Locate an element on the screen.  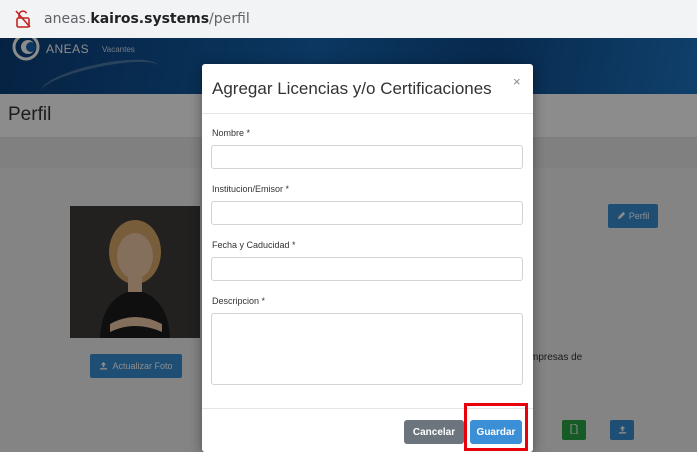
browser-address-bar: aneas.kairos.systems/perfil is located at coordinates (348, 19).